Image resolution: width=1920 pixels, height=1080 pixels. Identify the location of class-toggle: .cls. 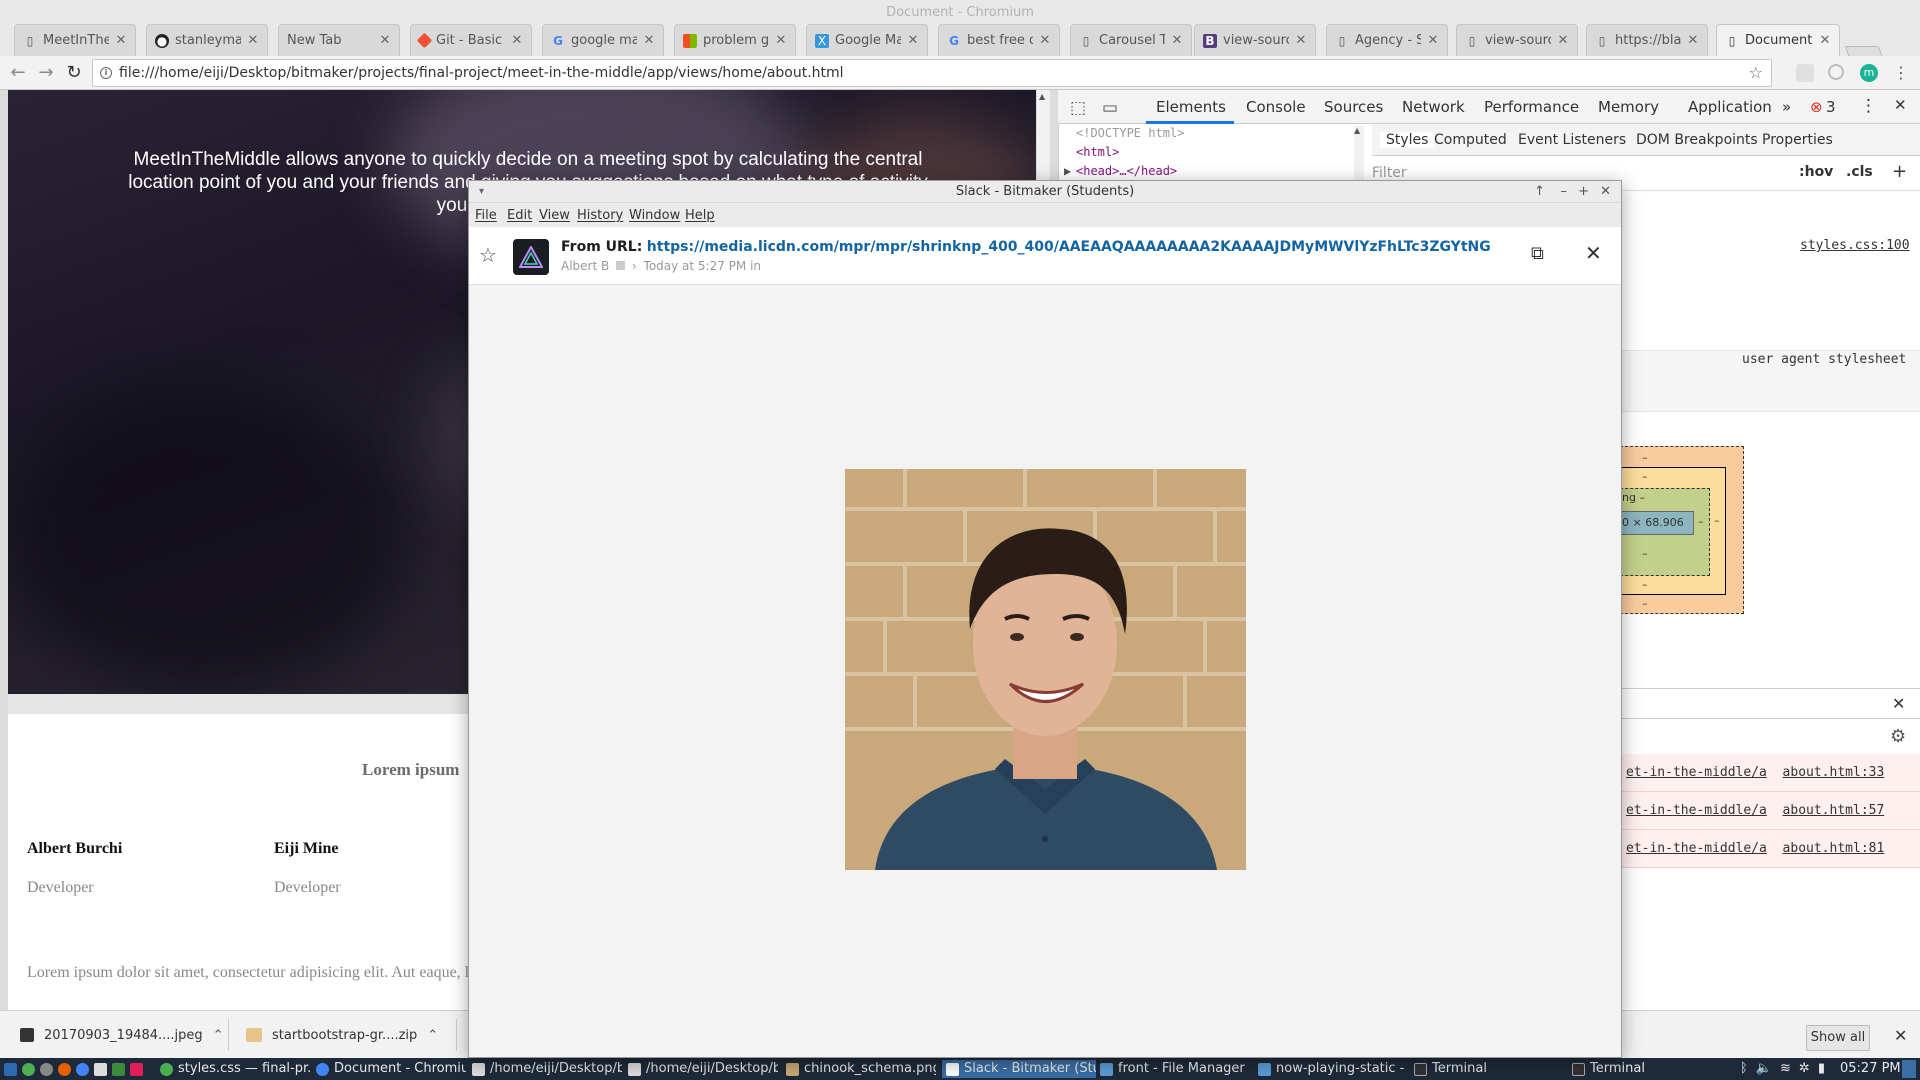
(1859, 172).